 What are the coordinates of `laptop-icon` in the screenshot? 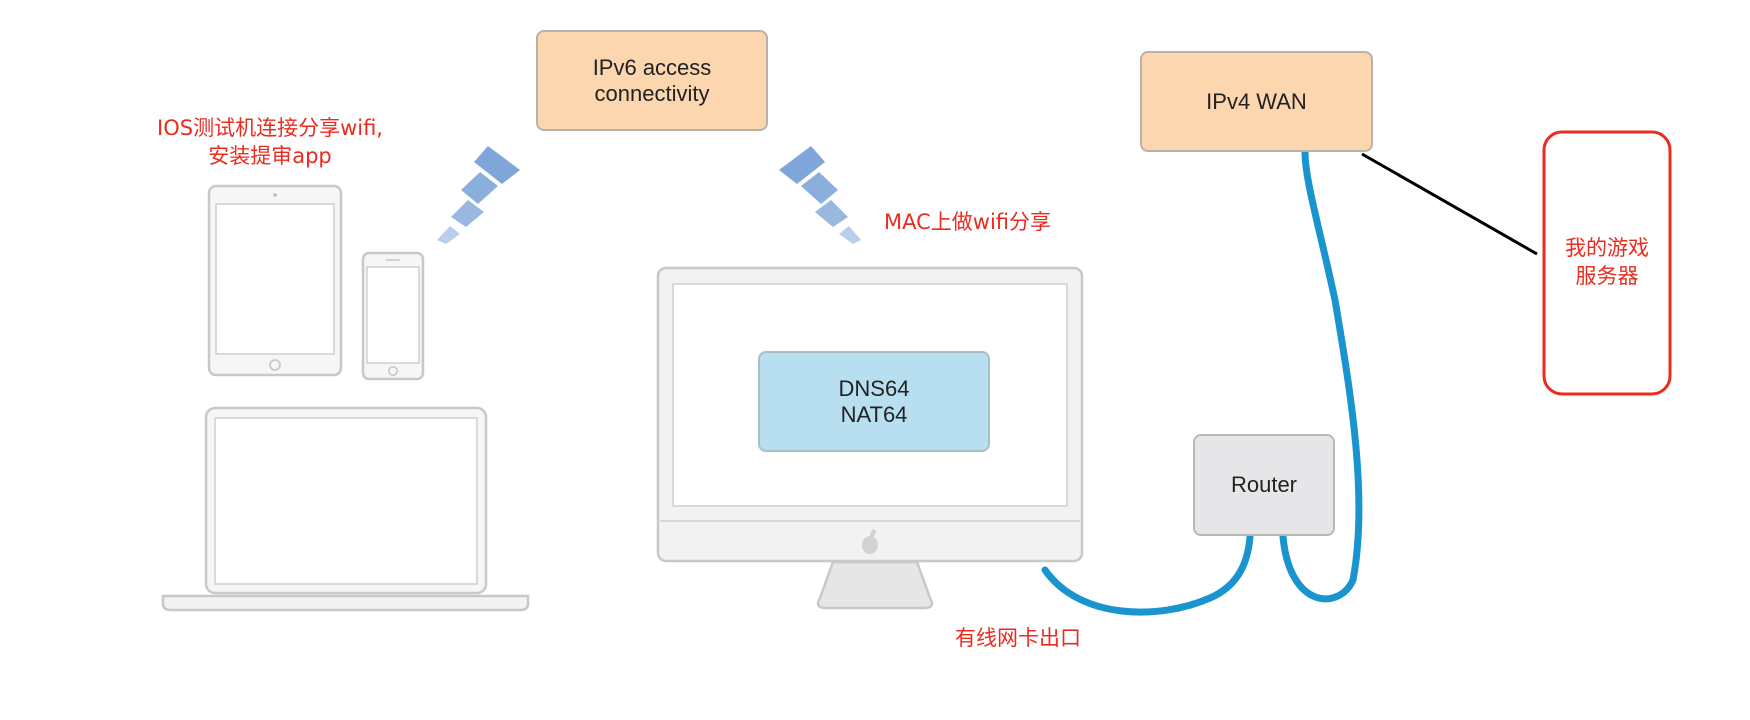 It's located at (345, 509).